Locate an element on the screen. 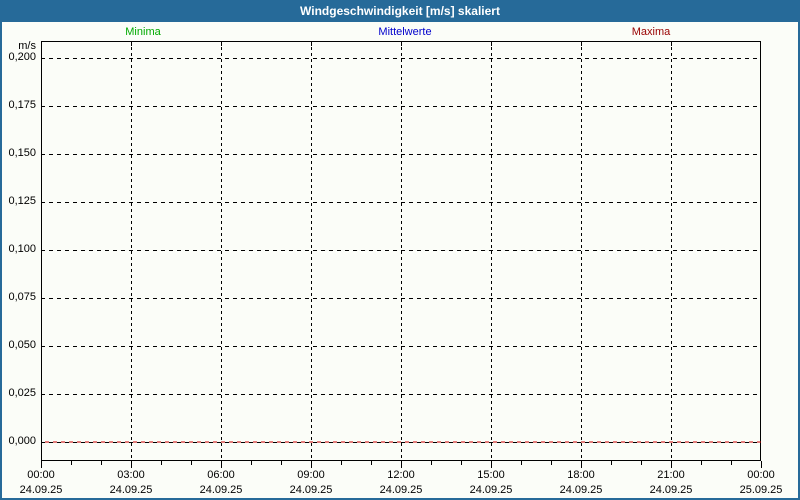 The width and height of the screenshot is (800, 500). y-tick-label: 0,050 is located at coordinates (22, 345).